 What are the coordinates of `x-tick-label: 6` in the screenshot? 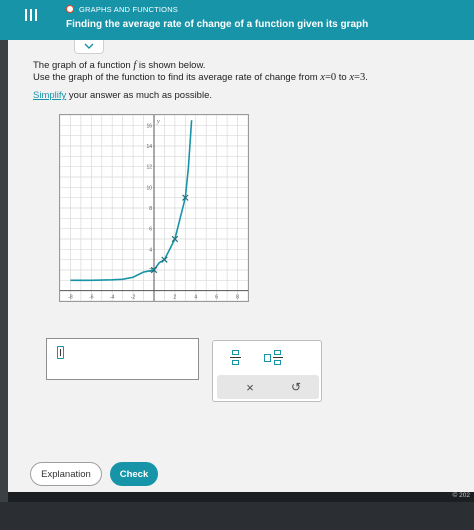 It's located at (216, 298).